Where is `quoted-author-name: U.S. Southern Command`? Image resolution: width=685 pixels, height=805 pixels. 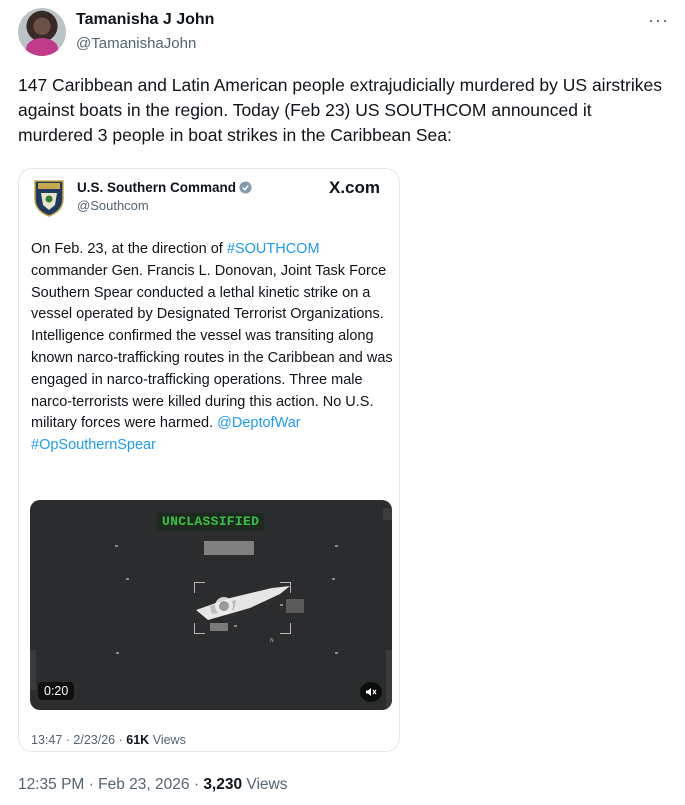
quoted-author-name: U.S. Southern Command is located at coordinates (164, 187).